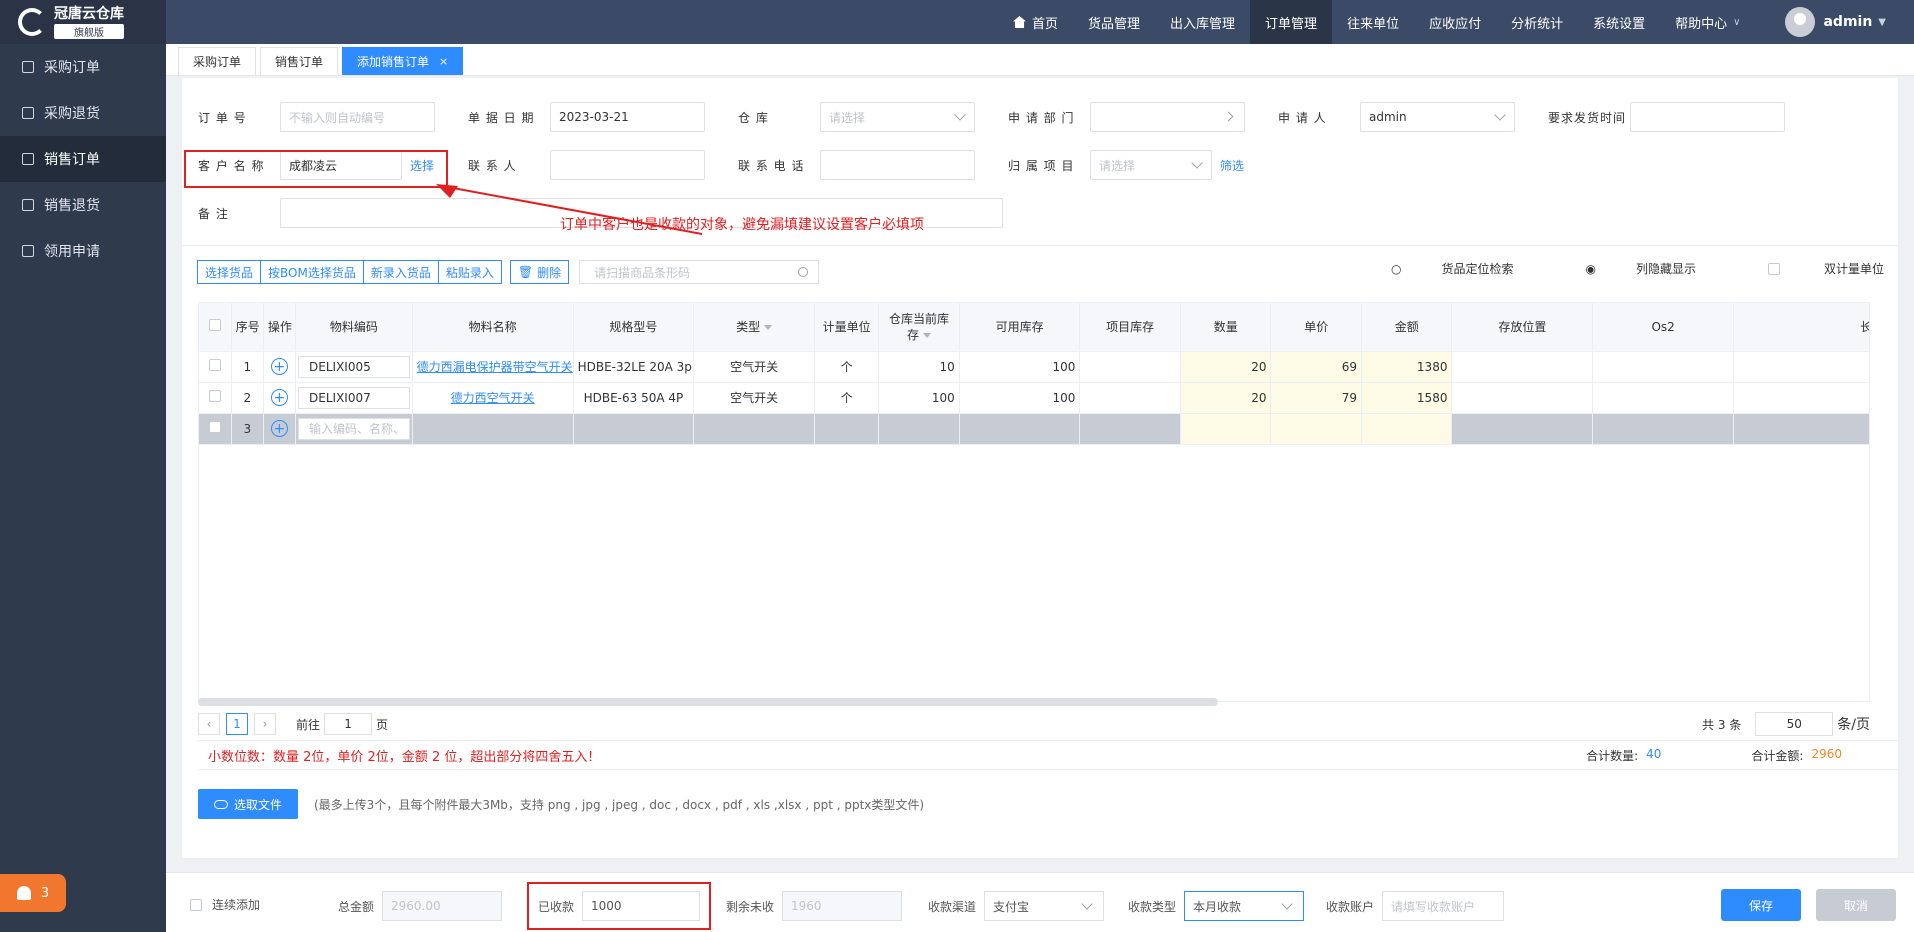 This screenshot has width=1914, height=932. I want to click on nav-orders: 订单管理, so click(1291, 22).